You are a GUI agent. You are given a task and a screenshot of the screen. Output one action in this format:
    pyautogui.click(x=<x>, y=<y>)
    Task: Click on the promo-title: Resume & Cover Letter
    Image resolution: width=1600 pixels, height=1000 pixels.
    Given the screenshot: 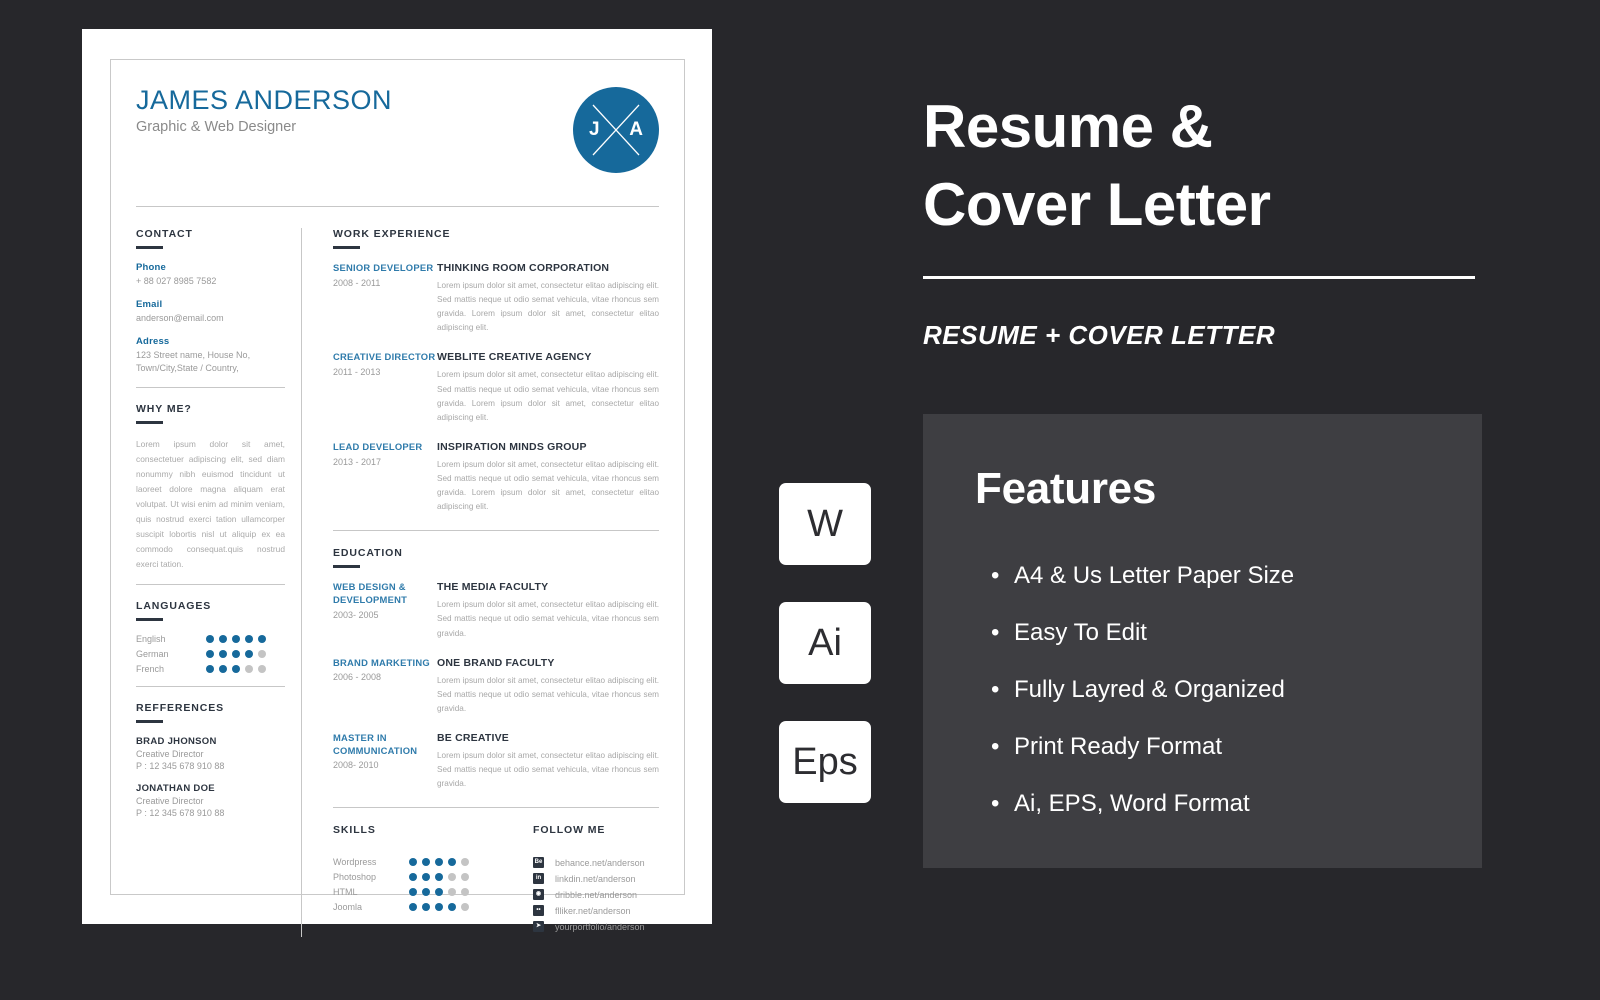 What is the action you would take?
    pyautogui.click(x=1097, y=166)
    